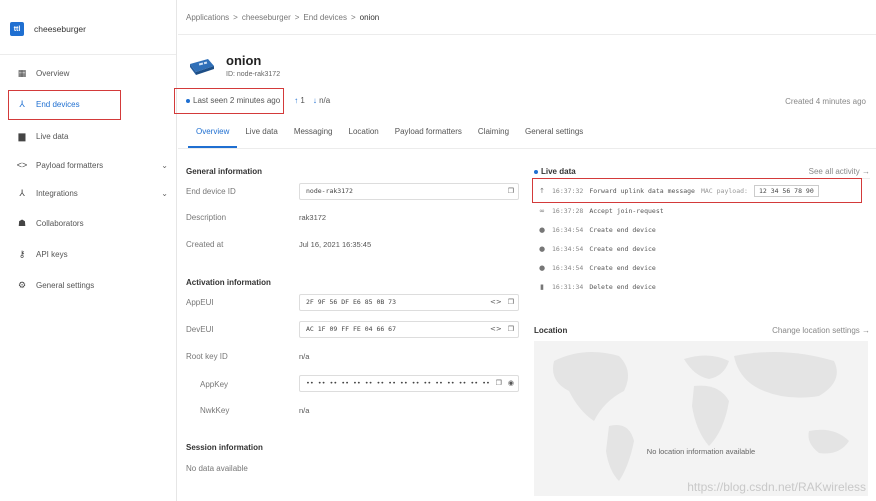 This screenshot has width=876, height=501. Describe the element at coordinates (409, 191) in the screenshot. I see `end-device-id-field: node-rak3172 ❐` at that location.